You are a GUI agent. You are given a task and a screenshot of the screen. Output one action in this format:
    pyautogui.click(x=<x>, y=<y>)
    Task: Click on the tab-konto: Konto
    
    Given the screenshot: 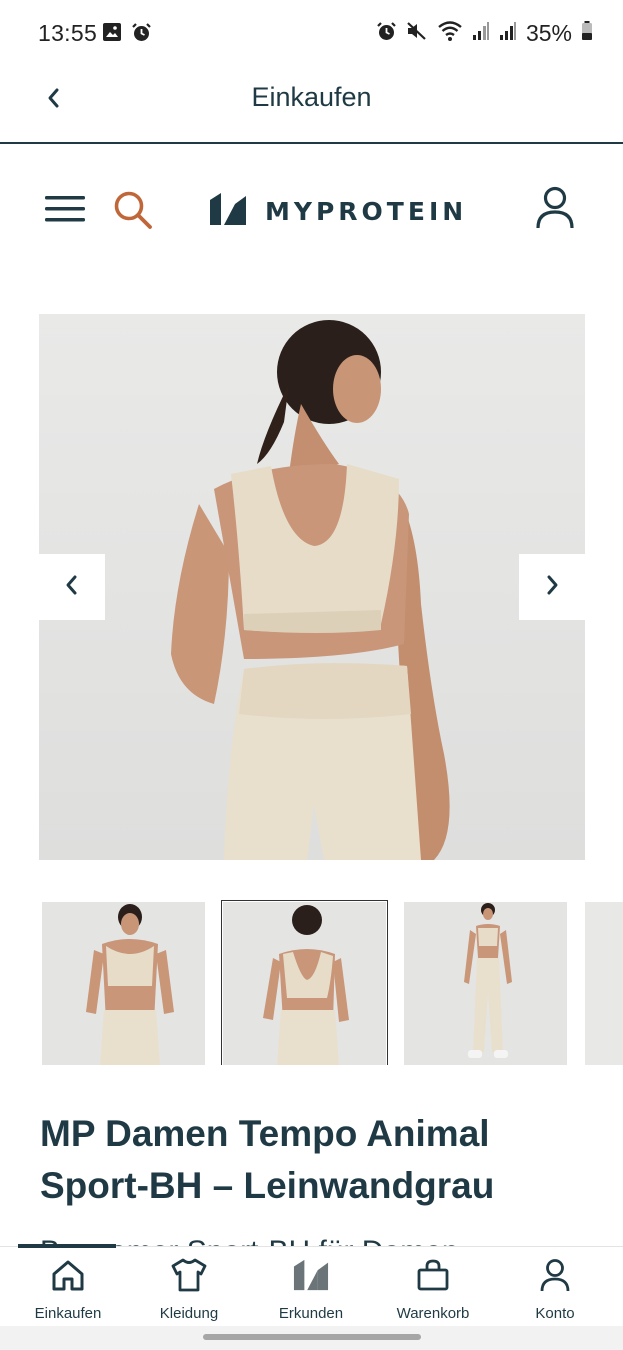 What is the action you would take?
    pyautogui.click(x=555, y=1291)
    